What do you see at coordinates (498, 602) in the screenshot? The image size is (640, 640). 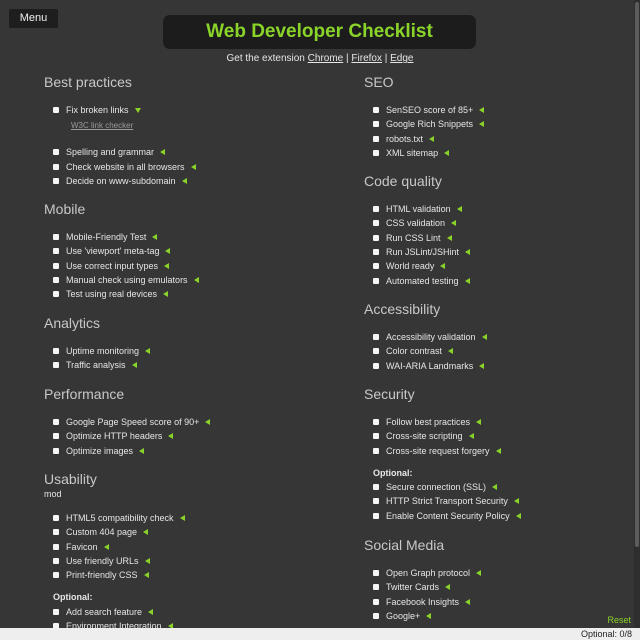 I see `checklist-item: Facebook Insights` at bounding box center [498, 602].